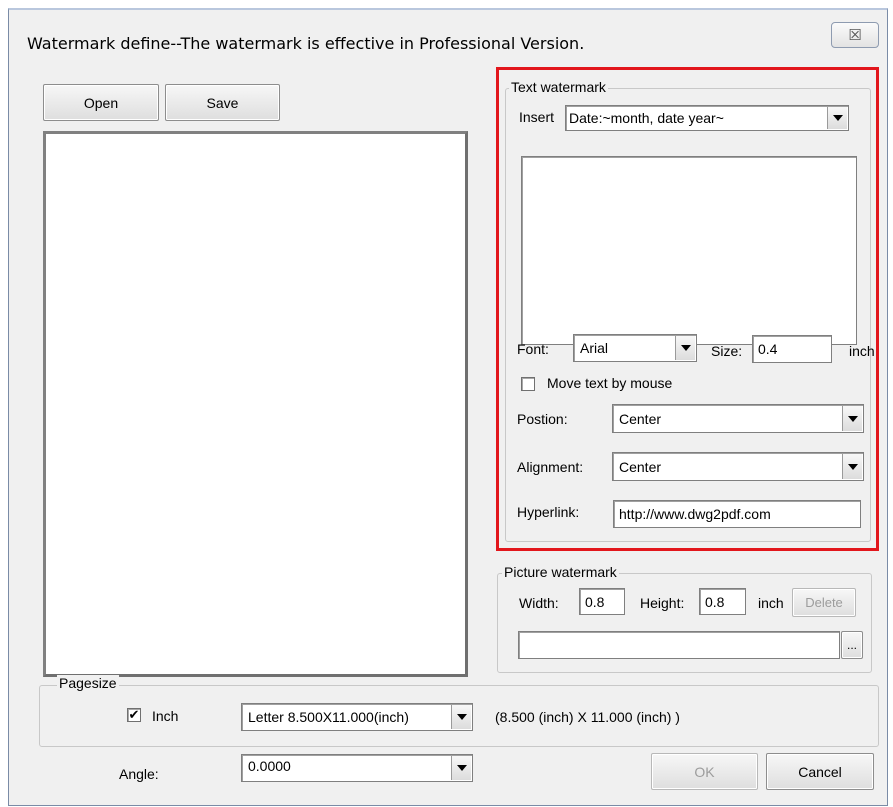  I want to click on pagesize-dimensions: (8.500 (inch) X 11.000 (inch) ), so click(587, 717).